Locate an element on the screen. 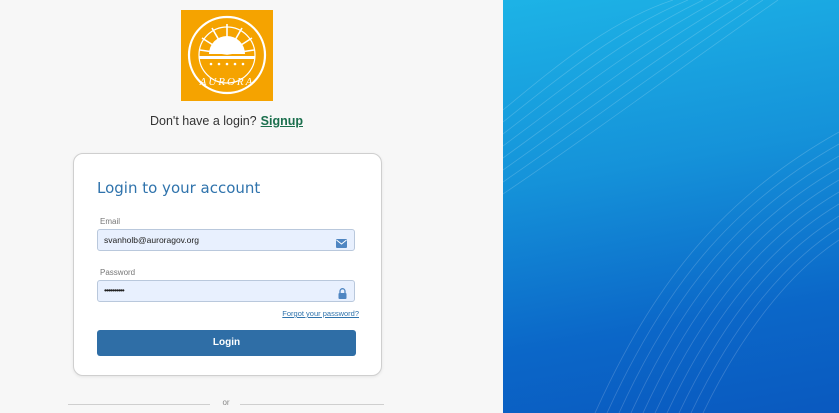  aurora-logo: AURORA is located at coordinates (227, 55).